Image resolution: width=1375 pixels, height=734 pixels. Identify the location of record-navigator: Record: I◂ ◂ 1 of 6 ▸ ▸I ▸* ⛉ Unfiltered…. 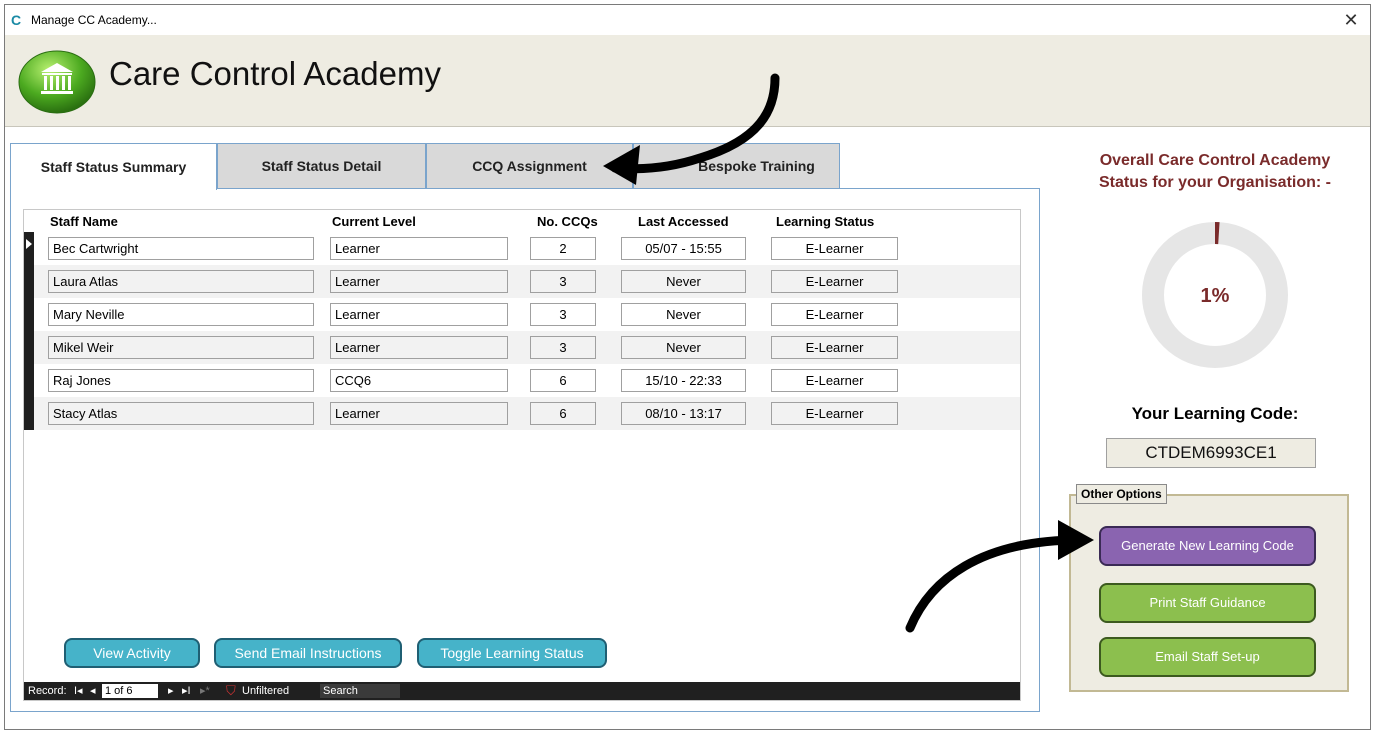
(522, 691).